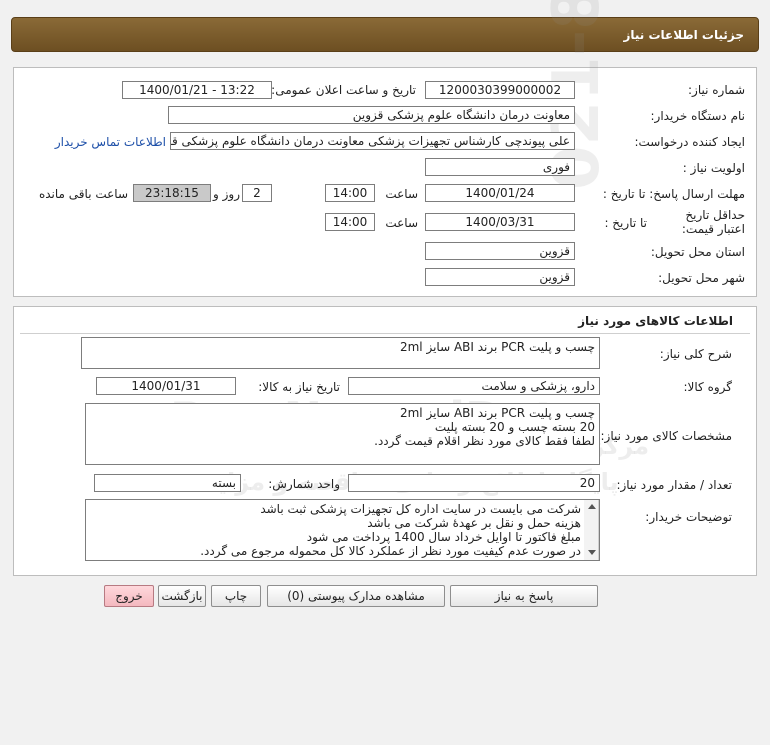  I want to click on remaining-time-label: ساعت باقی مانده, so click(83, 194).